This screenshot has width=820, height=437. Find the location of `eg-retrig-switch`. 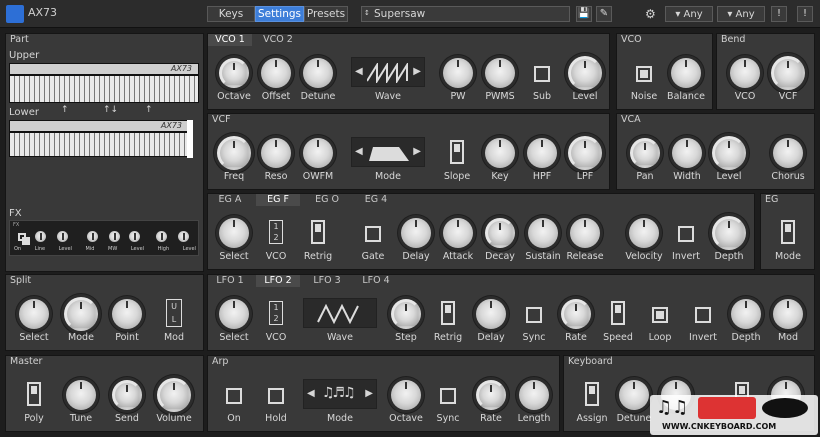

eg-retrig-switch is located at coordinates (318, 232).